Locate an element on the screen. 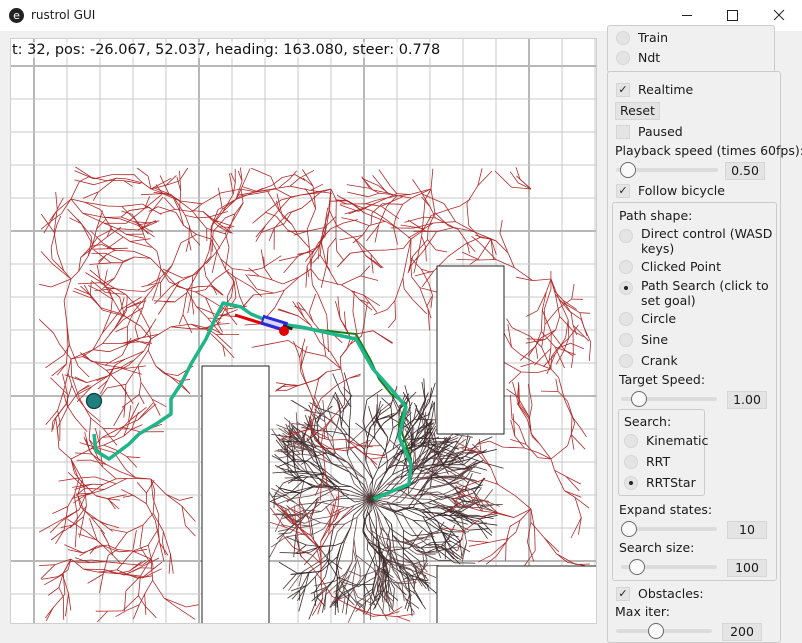  search-option-label: RRT is located at coordinates (658, 461).